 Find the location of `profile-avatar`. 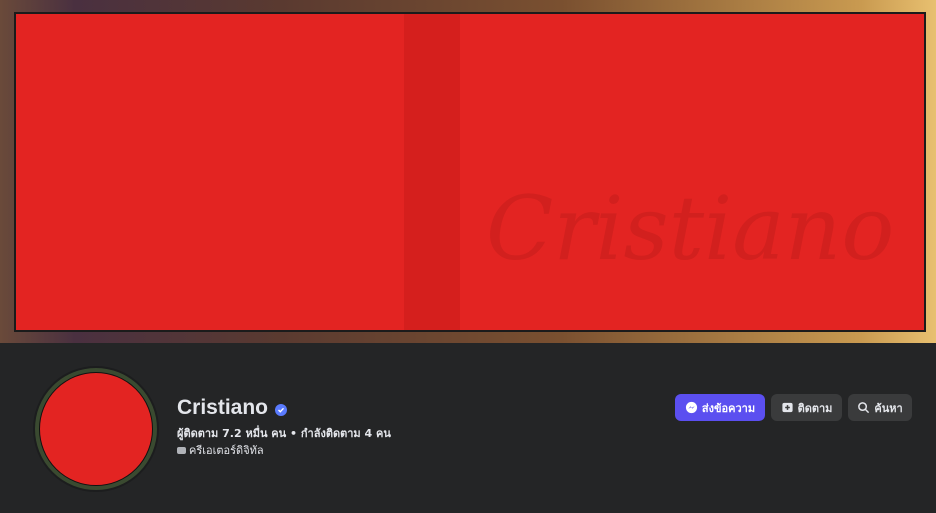

profile-avatar is located at coordinates (96, 429).